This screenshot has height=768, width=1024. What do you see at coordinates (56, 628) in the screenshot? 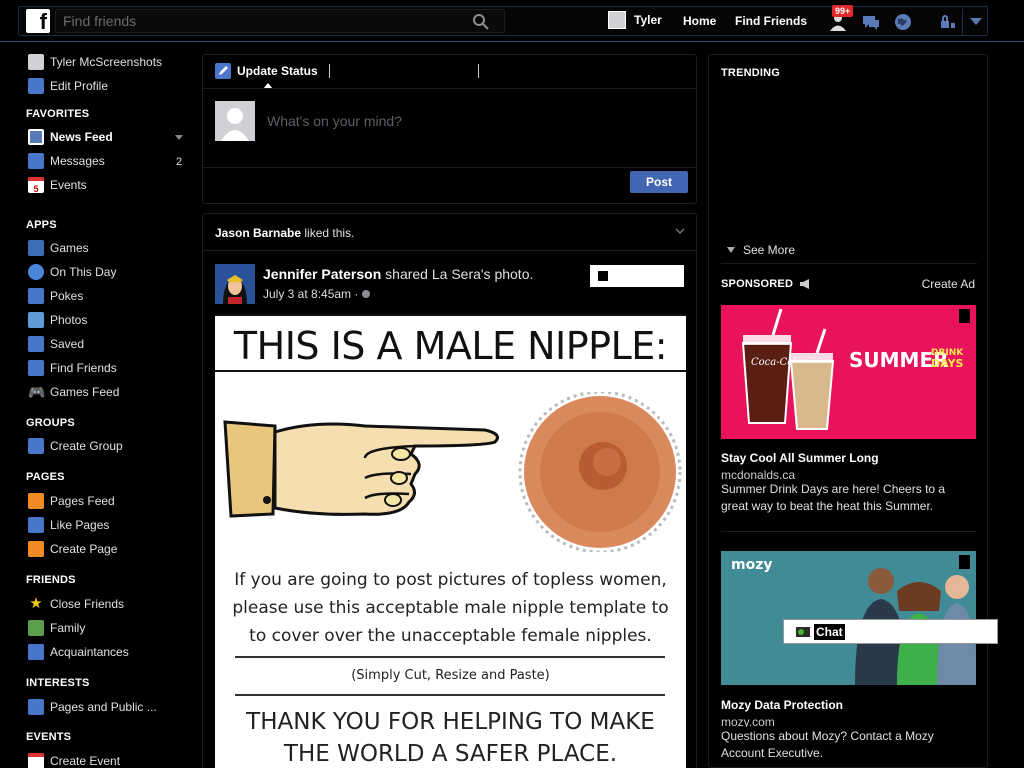
I see `sidebar-item-family: Family` at bounding box center [56, 628].